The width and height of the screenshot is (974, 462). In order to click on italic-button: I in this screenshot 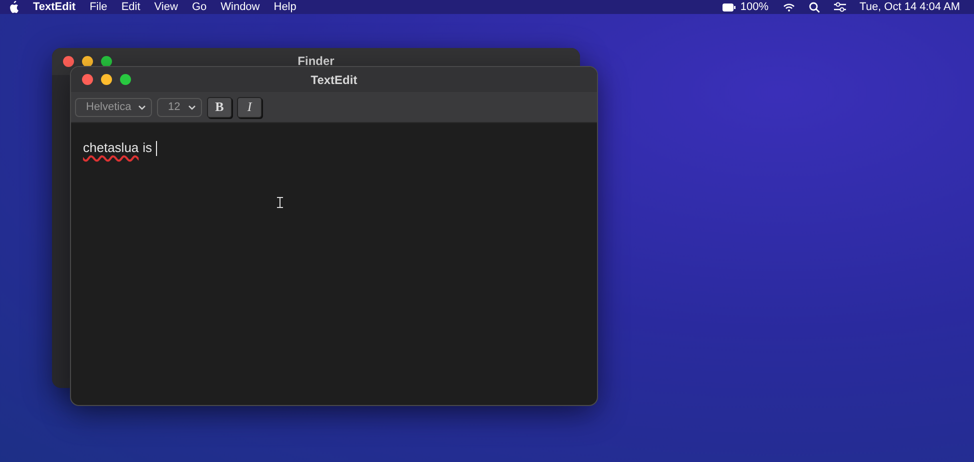, I will do `click(249, 107)`.